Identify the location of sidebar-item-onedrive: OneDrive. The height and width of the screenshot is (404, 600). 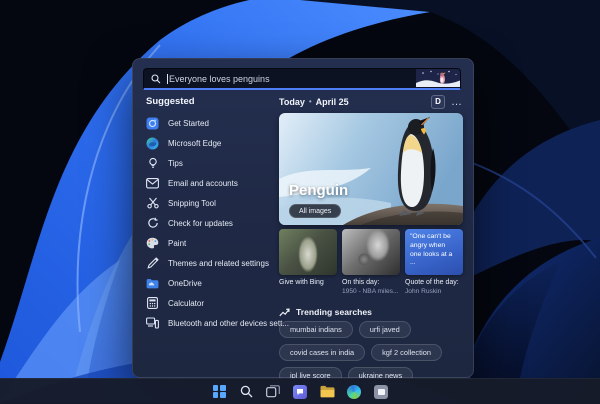
(208, 283).